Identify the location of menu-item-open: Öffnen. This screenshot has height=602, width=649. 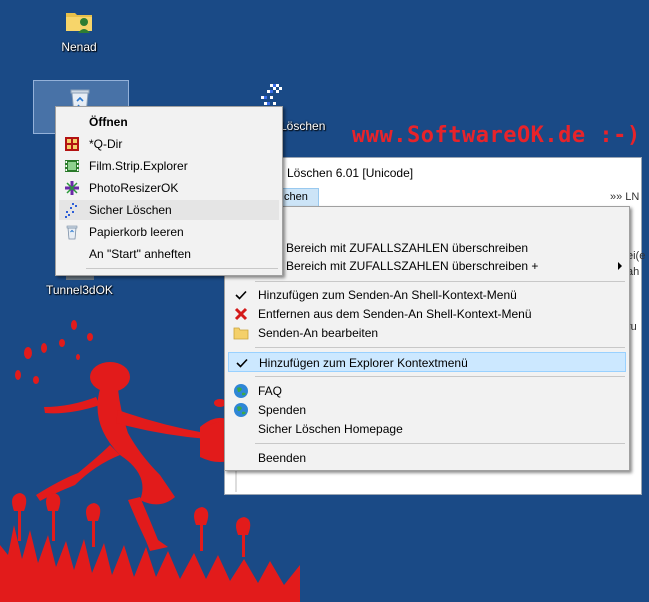
(169, 122).